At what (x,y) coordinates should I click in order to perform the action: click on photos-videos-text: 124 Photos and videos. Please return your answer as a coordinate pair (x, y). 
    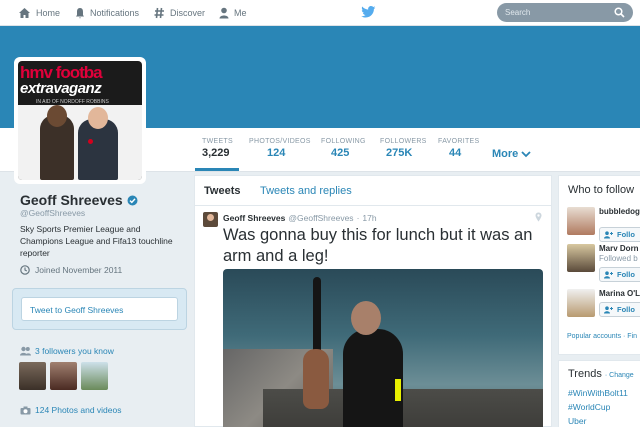
    Looking at the image, I should click on (78, 410).